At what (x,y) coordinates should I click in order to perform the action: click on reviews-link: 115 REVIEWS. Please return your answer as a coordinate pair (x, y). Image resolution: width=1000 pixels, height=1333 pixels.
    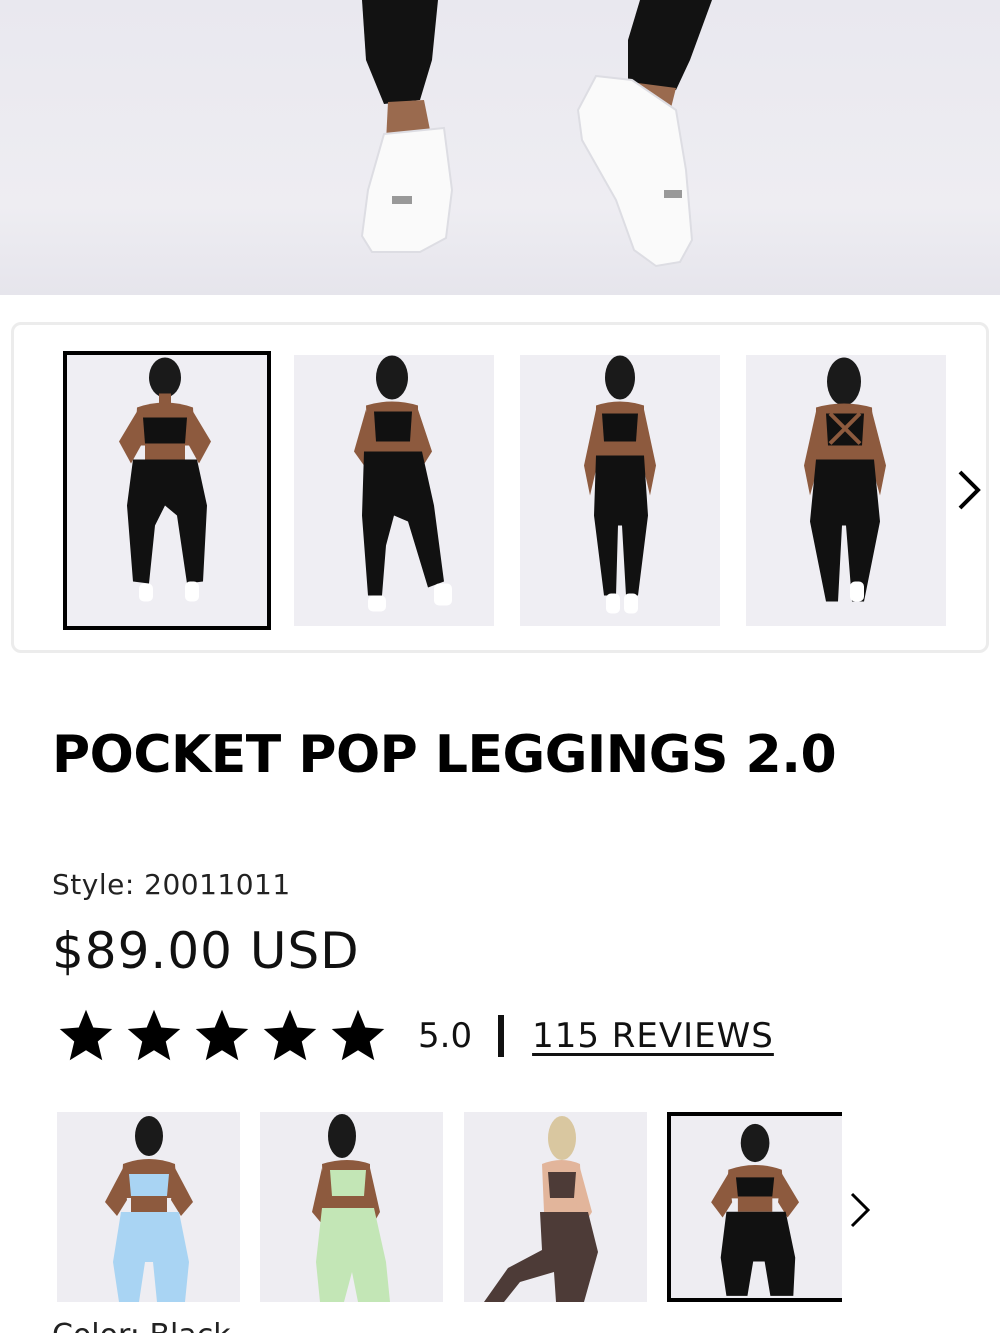
    Looking at the image, I should click on (653, 1036).